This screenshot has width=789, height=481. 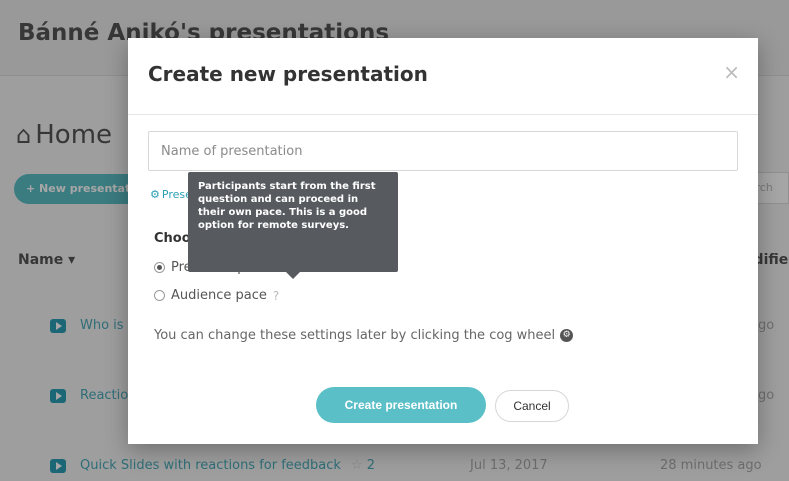 What do you see at coordinates (401, 405) in the screenshot?
I see `create-presentation-button: Create presentation` at bounding box center [401, 405].